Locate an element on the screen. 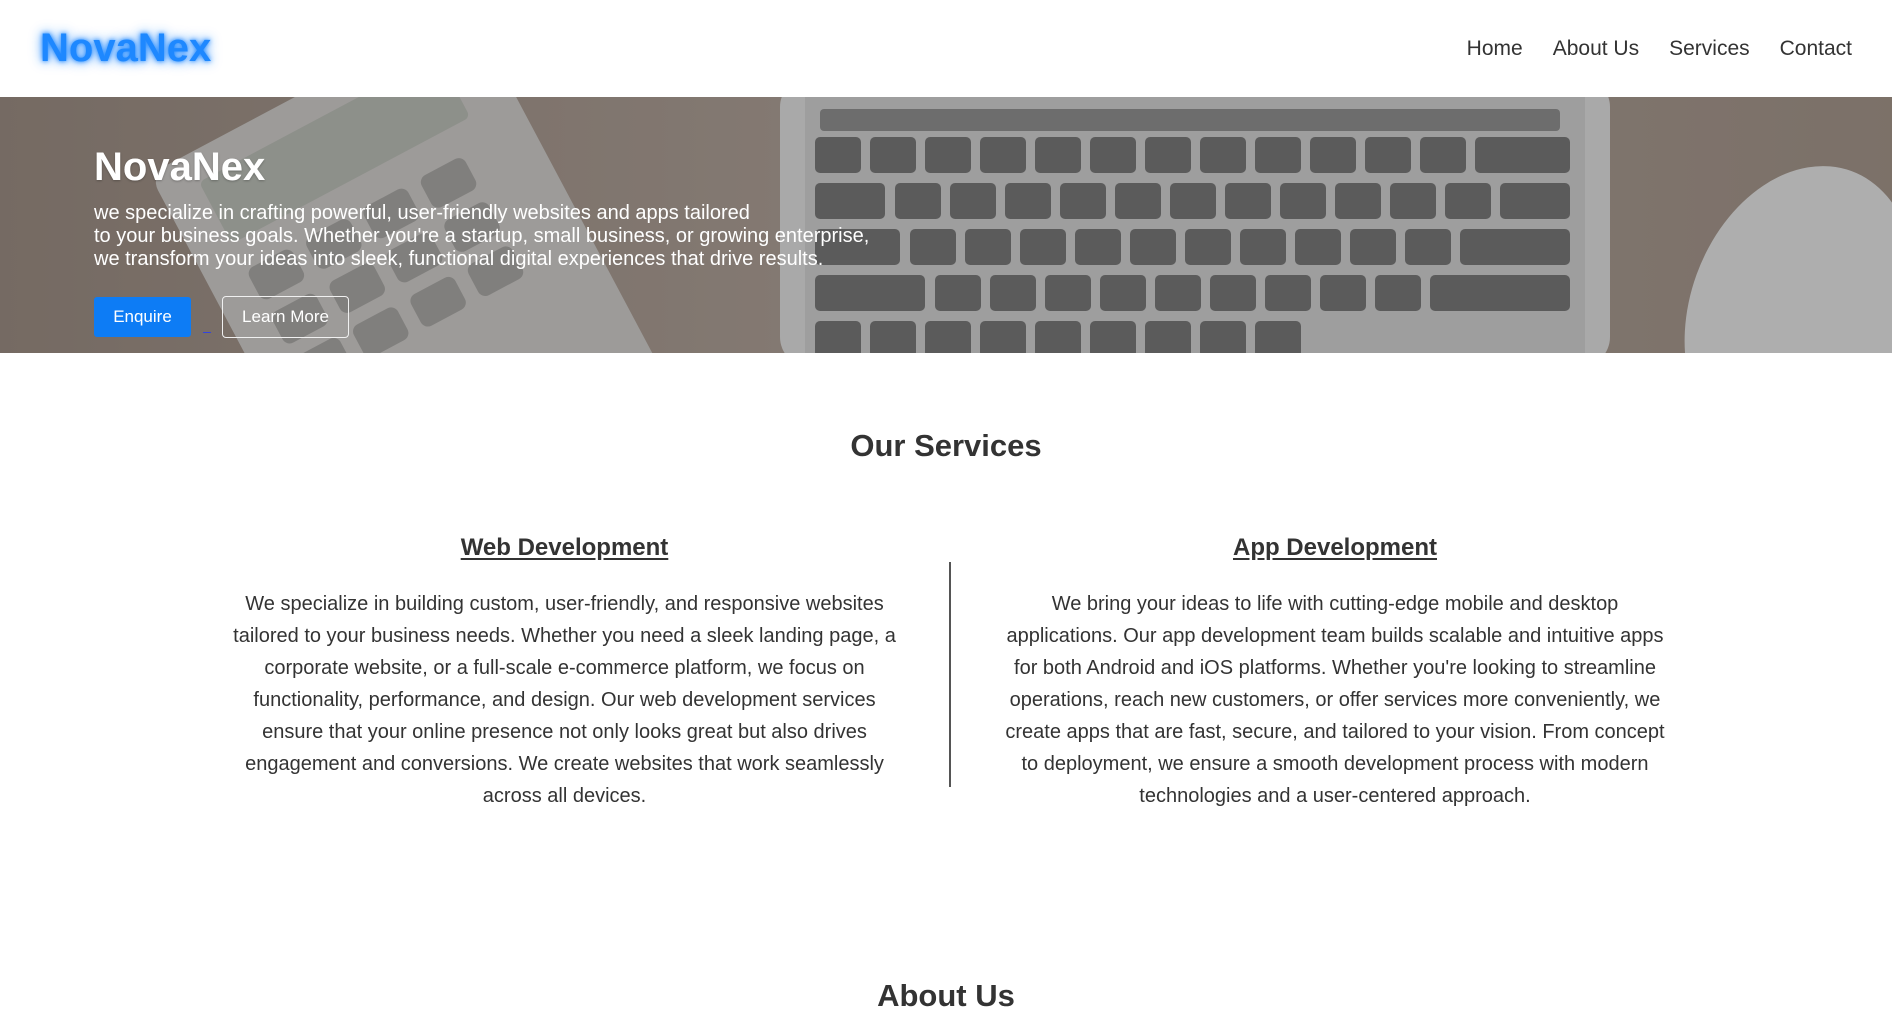  nav-contact-link: Contact is located at coordinates (1816, 49).